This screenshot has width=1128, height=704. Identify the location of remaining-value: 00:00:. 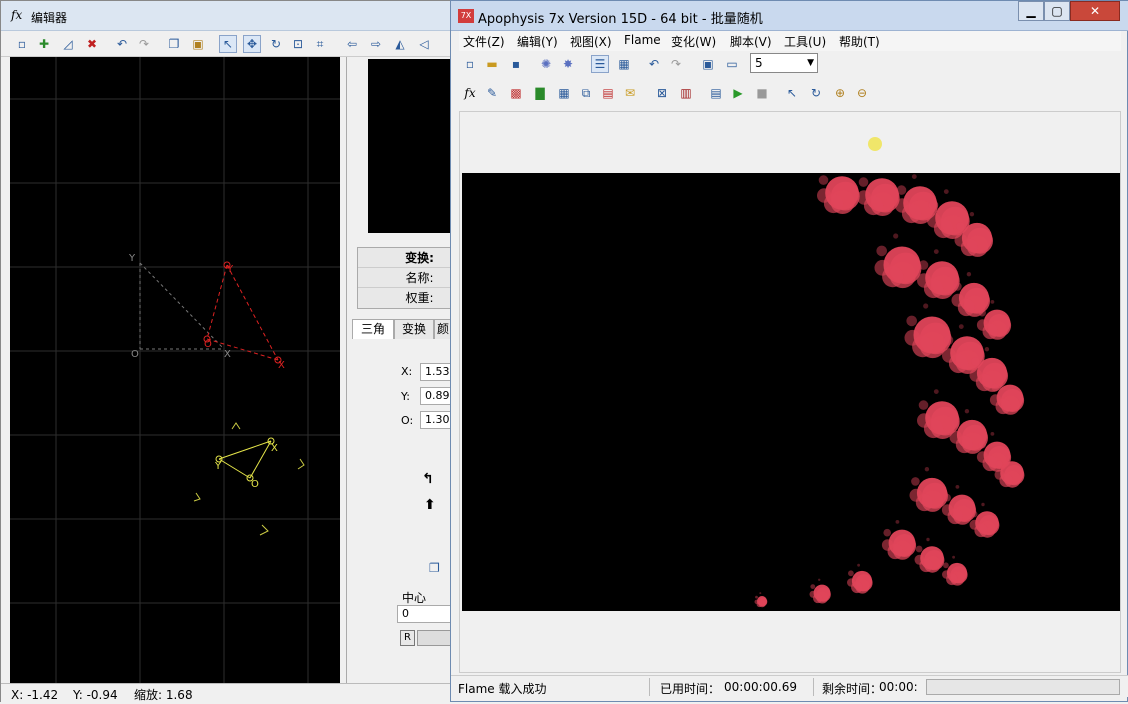
(898, 687).